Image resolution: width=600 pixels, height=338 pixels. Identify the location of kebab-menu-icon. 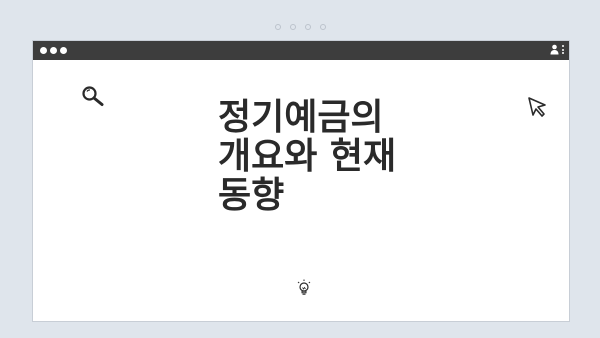
(563, 49).